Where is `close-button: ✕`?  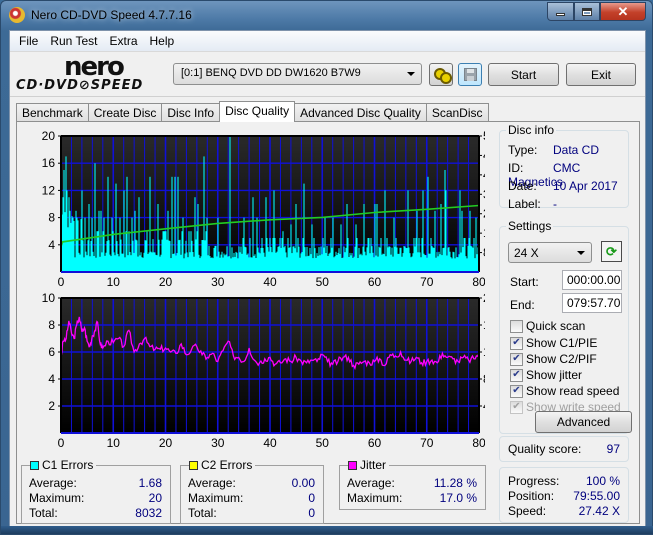 close-button: ✕ is located at coordinates (623, 11).